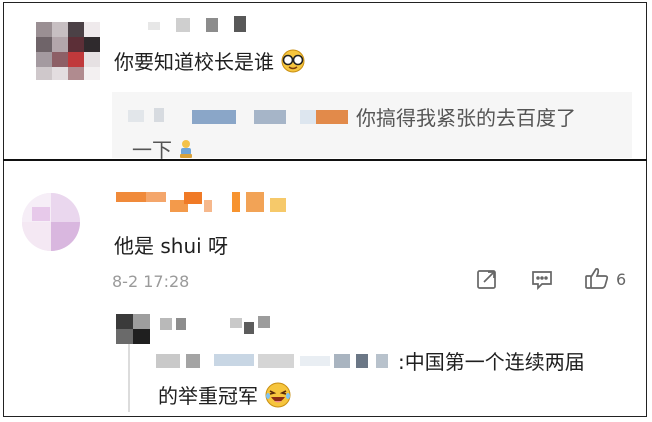 The height and width of the screenshot is (422, 652). Describe the element at coordinates (163, 149) in the screenshot. I see `reply-text-continued: 一下` at that location.